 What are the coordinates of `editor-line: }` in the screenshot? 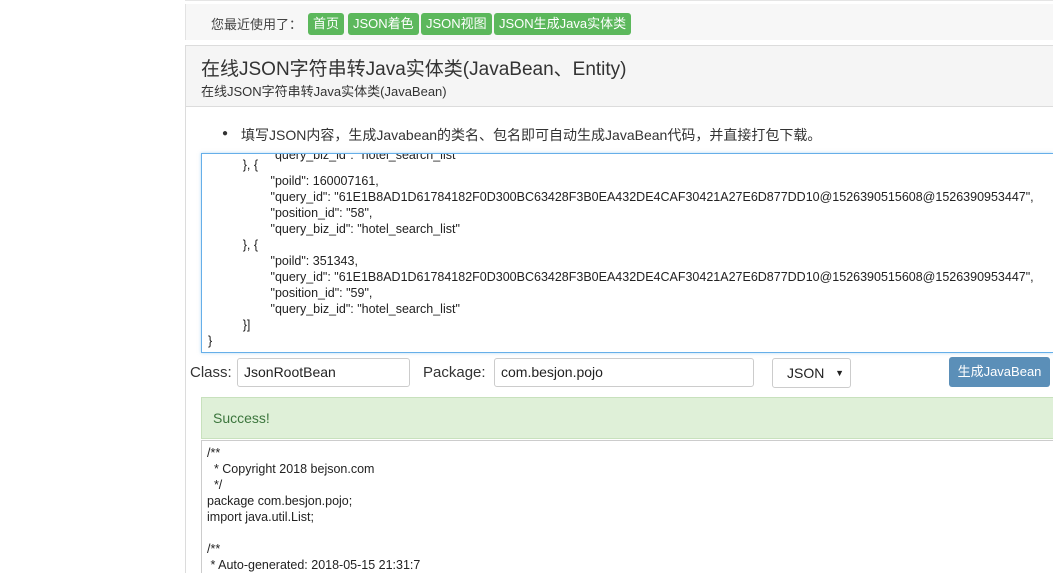 It's located at (210, 341).